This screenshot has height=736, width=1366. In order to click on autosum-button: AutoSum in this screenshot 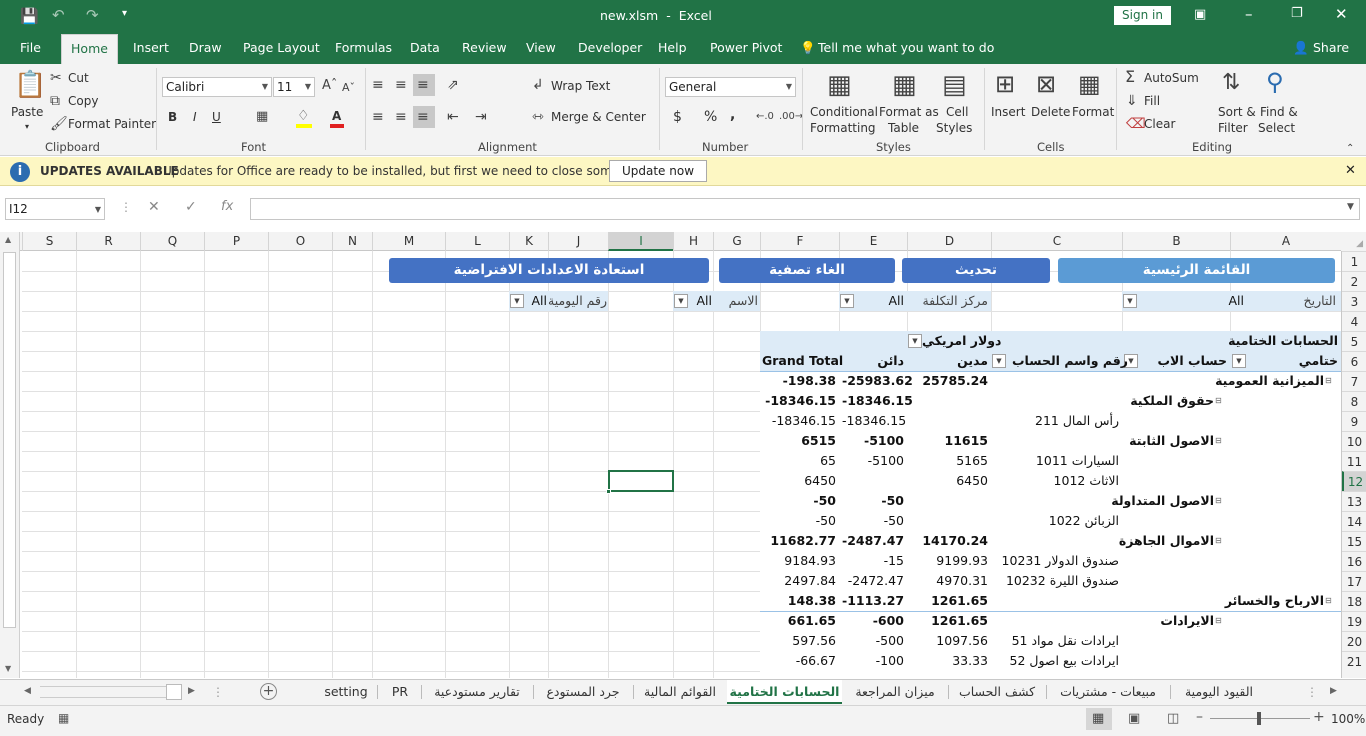, I will do `click(1171, 78)`.